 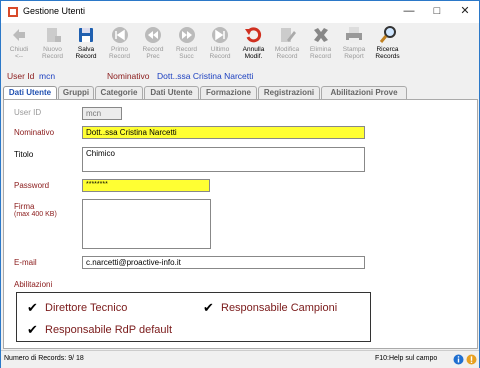 I want to click on toolbar-button-7: Annulla Modif., so click(x=254, y=45).